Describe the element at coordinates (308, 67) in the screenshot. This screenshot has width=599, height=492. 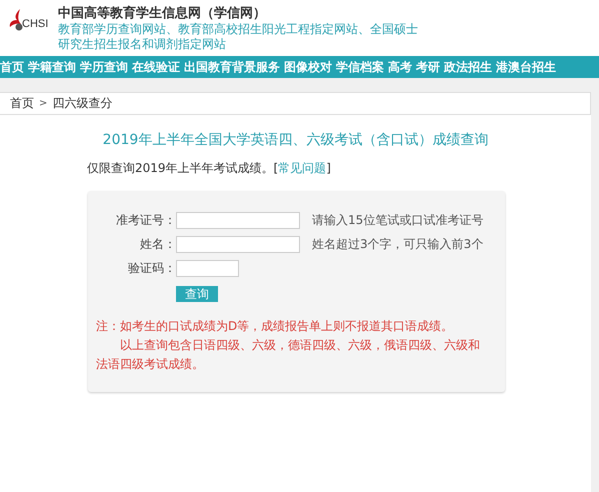
I see `nav-link: 图像校对` at that location.